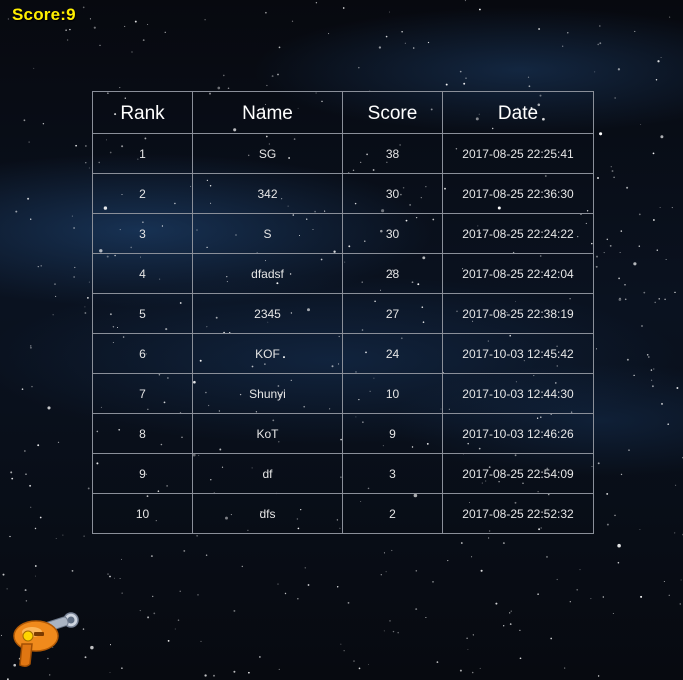 The height and width of the screenshot is (680, 683). What do you see at coordinates (45, 639) in the screenshot?
I see `ray-gun-icon` at bounding box center [45, 639].